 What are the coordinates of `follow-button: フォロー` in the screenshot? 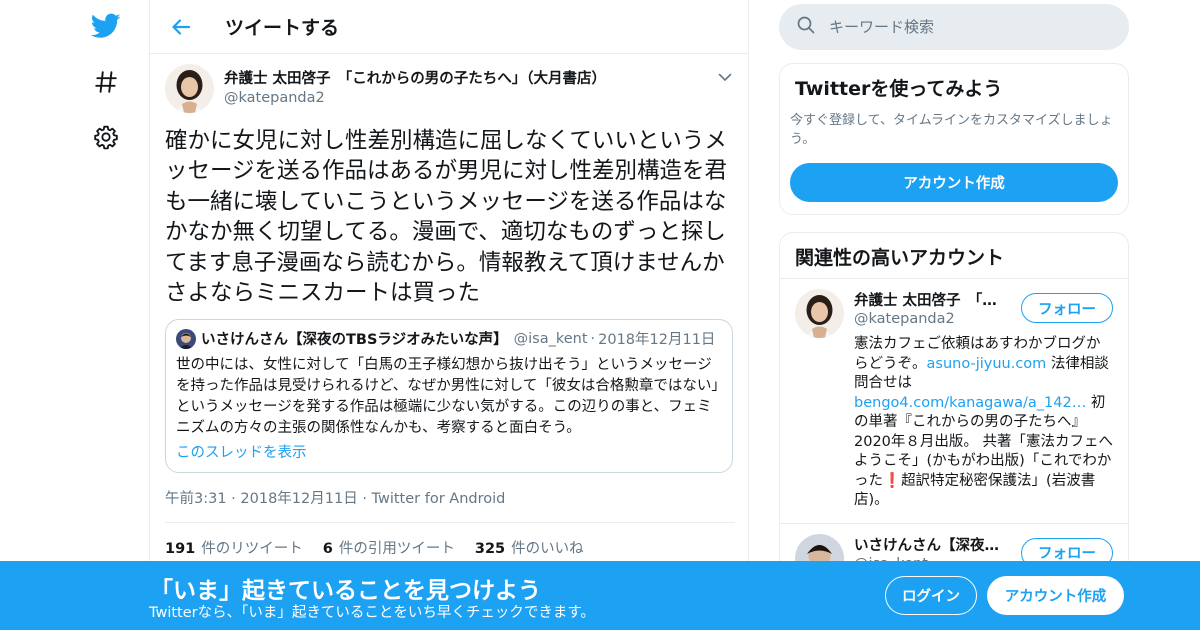 It's located at (1067, 308).